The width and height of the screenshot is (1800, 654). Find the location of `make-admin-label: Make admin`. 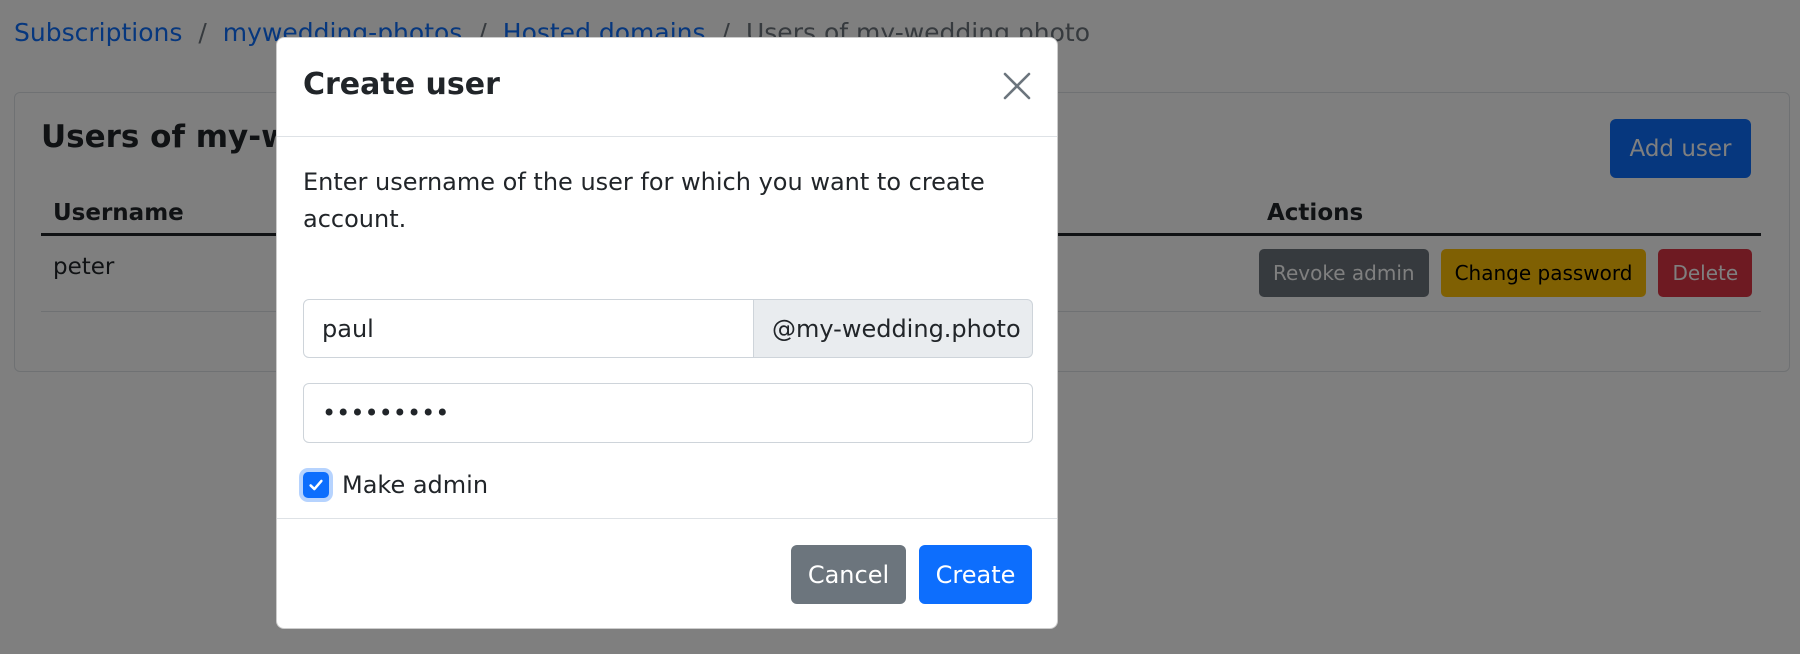

make-admin-label: Make admin is located at coordinates (415, 485).